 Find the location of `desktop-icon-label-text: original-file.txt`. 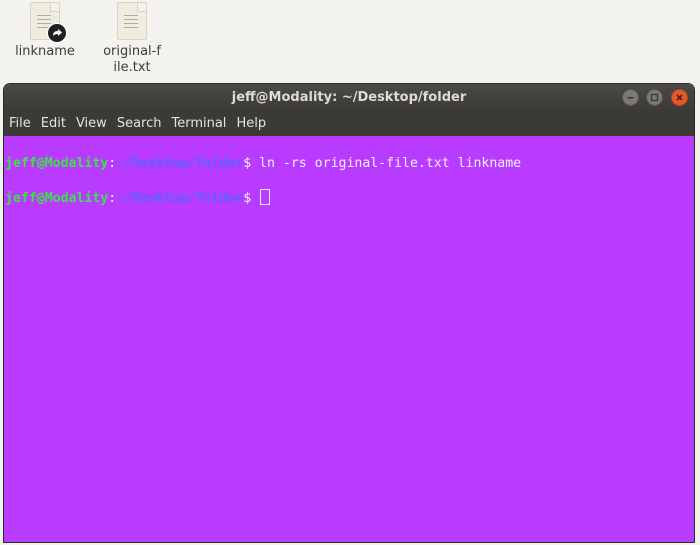

desktop-icon-label-text: original-file.txt is located at coordinates (132, 59).